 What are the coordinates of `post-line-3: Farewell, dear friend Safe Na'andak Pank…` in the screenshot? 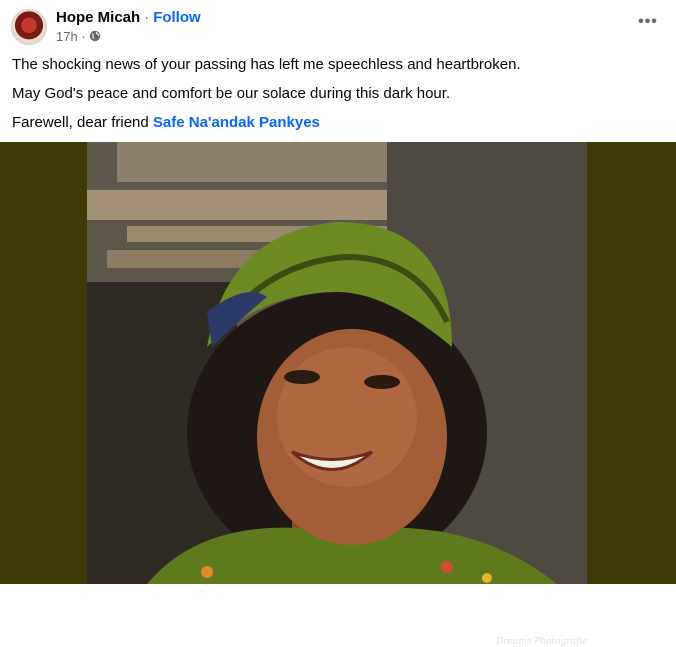 It's located at (337, 123).